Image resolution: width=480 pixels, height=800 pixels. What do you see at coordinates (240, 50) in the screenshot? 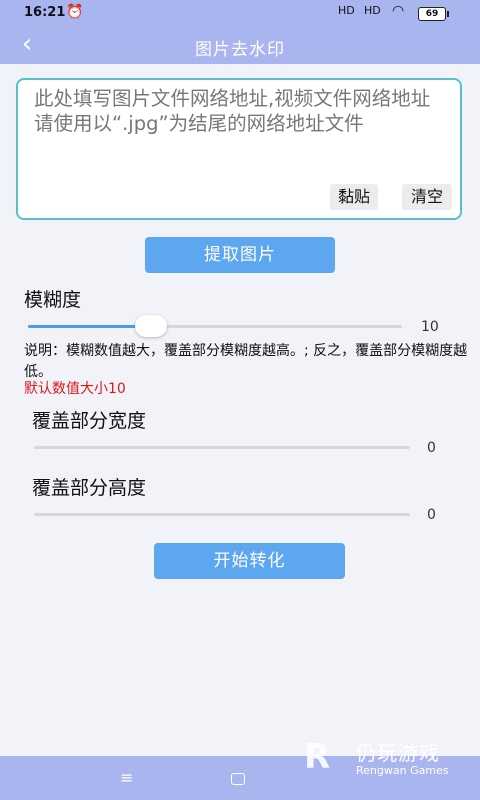
I see `page-title: 图片去水印` at bounding box center [240, 50].